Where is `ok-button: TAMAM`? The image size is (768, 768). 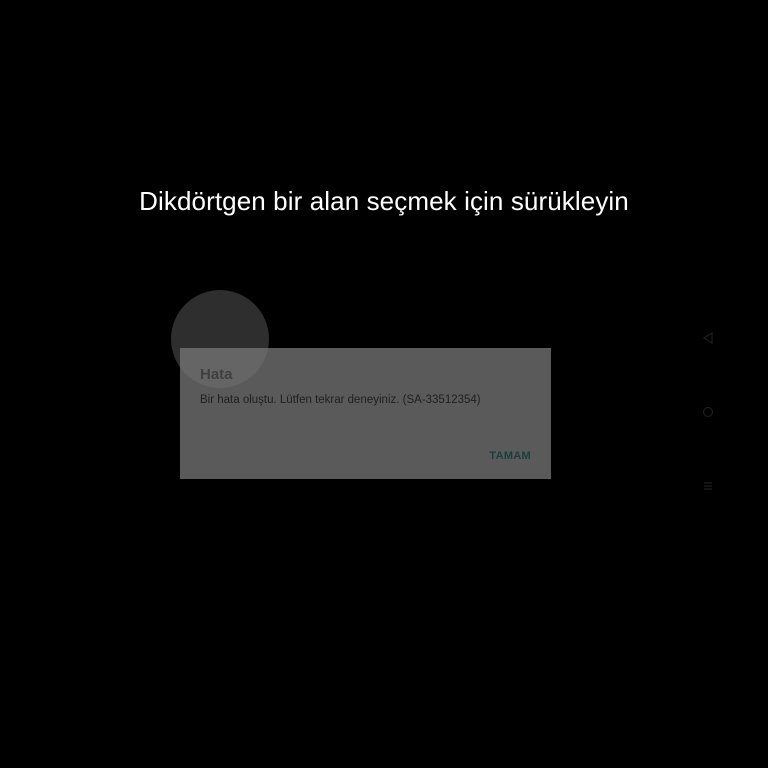 ok-button: TAMAM is located at coordinates (510, 456).